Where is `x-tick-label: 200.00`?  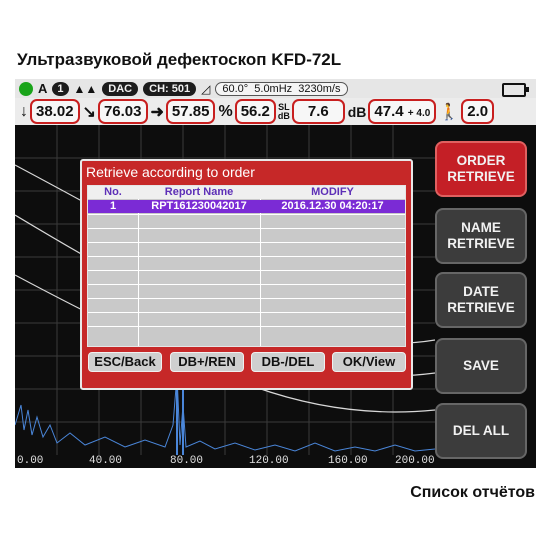
x-tick-label: 200.00 is located at coordinates (415, 461).